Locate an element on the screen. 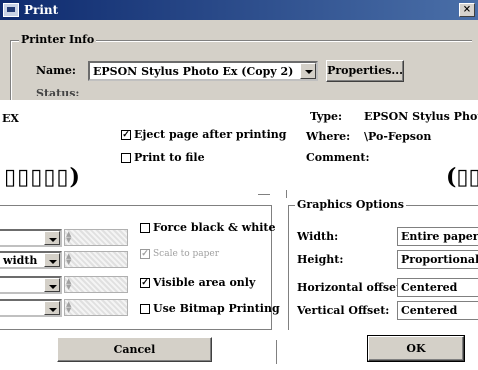 The image size is (478, 370). window-title: Print is located at coordinates (41, 10).